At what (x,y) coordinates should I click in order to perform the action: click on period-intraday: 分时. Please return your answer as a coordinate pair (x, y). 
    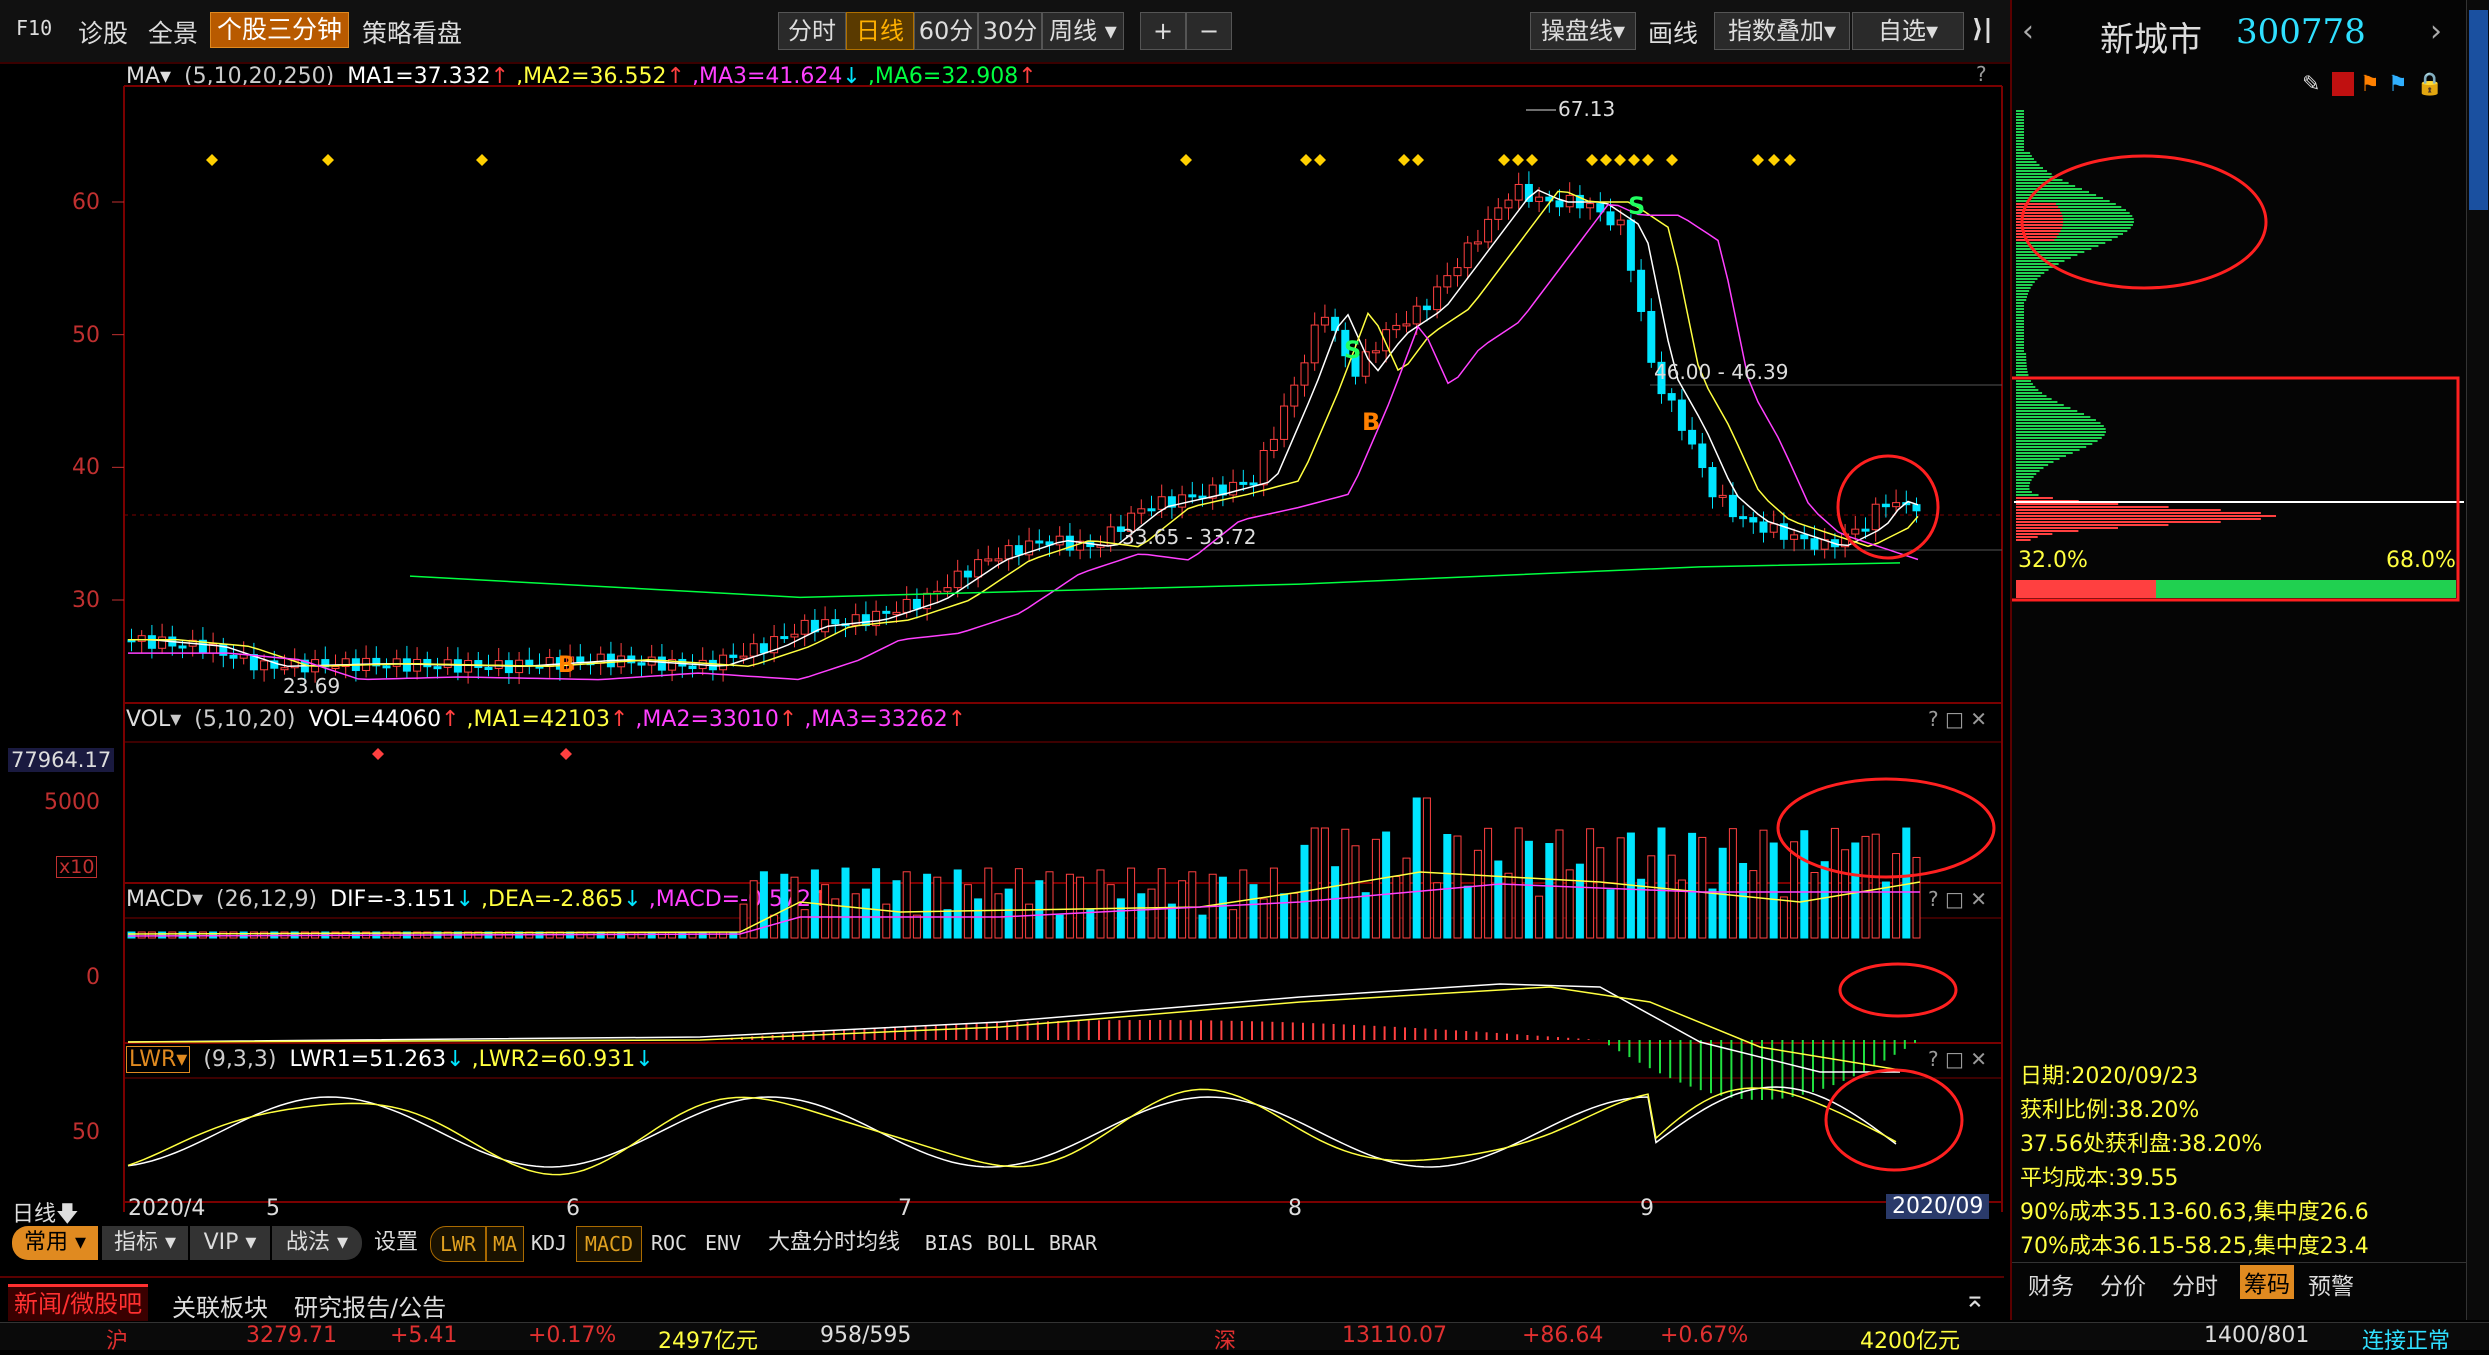
    Looking at the image, I should click on (812, 31).